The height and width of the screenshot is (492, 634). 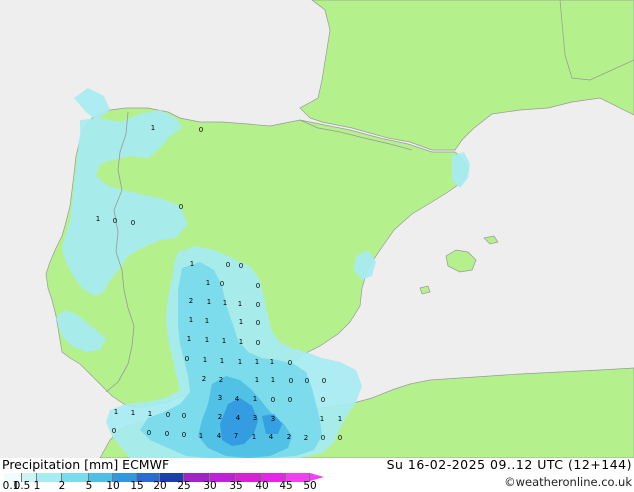 What do you see at coordinates (286, 486) in the screenshot?
I see `legend-tick-label: 45` at bounding box center [286, 486].